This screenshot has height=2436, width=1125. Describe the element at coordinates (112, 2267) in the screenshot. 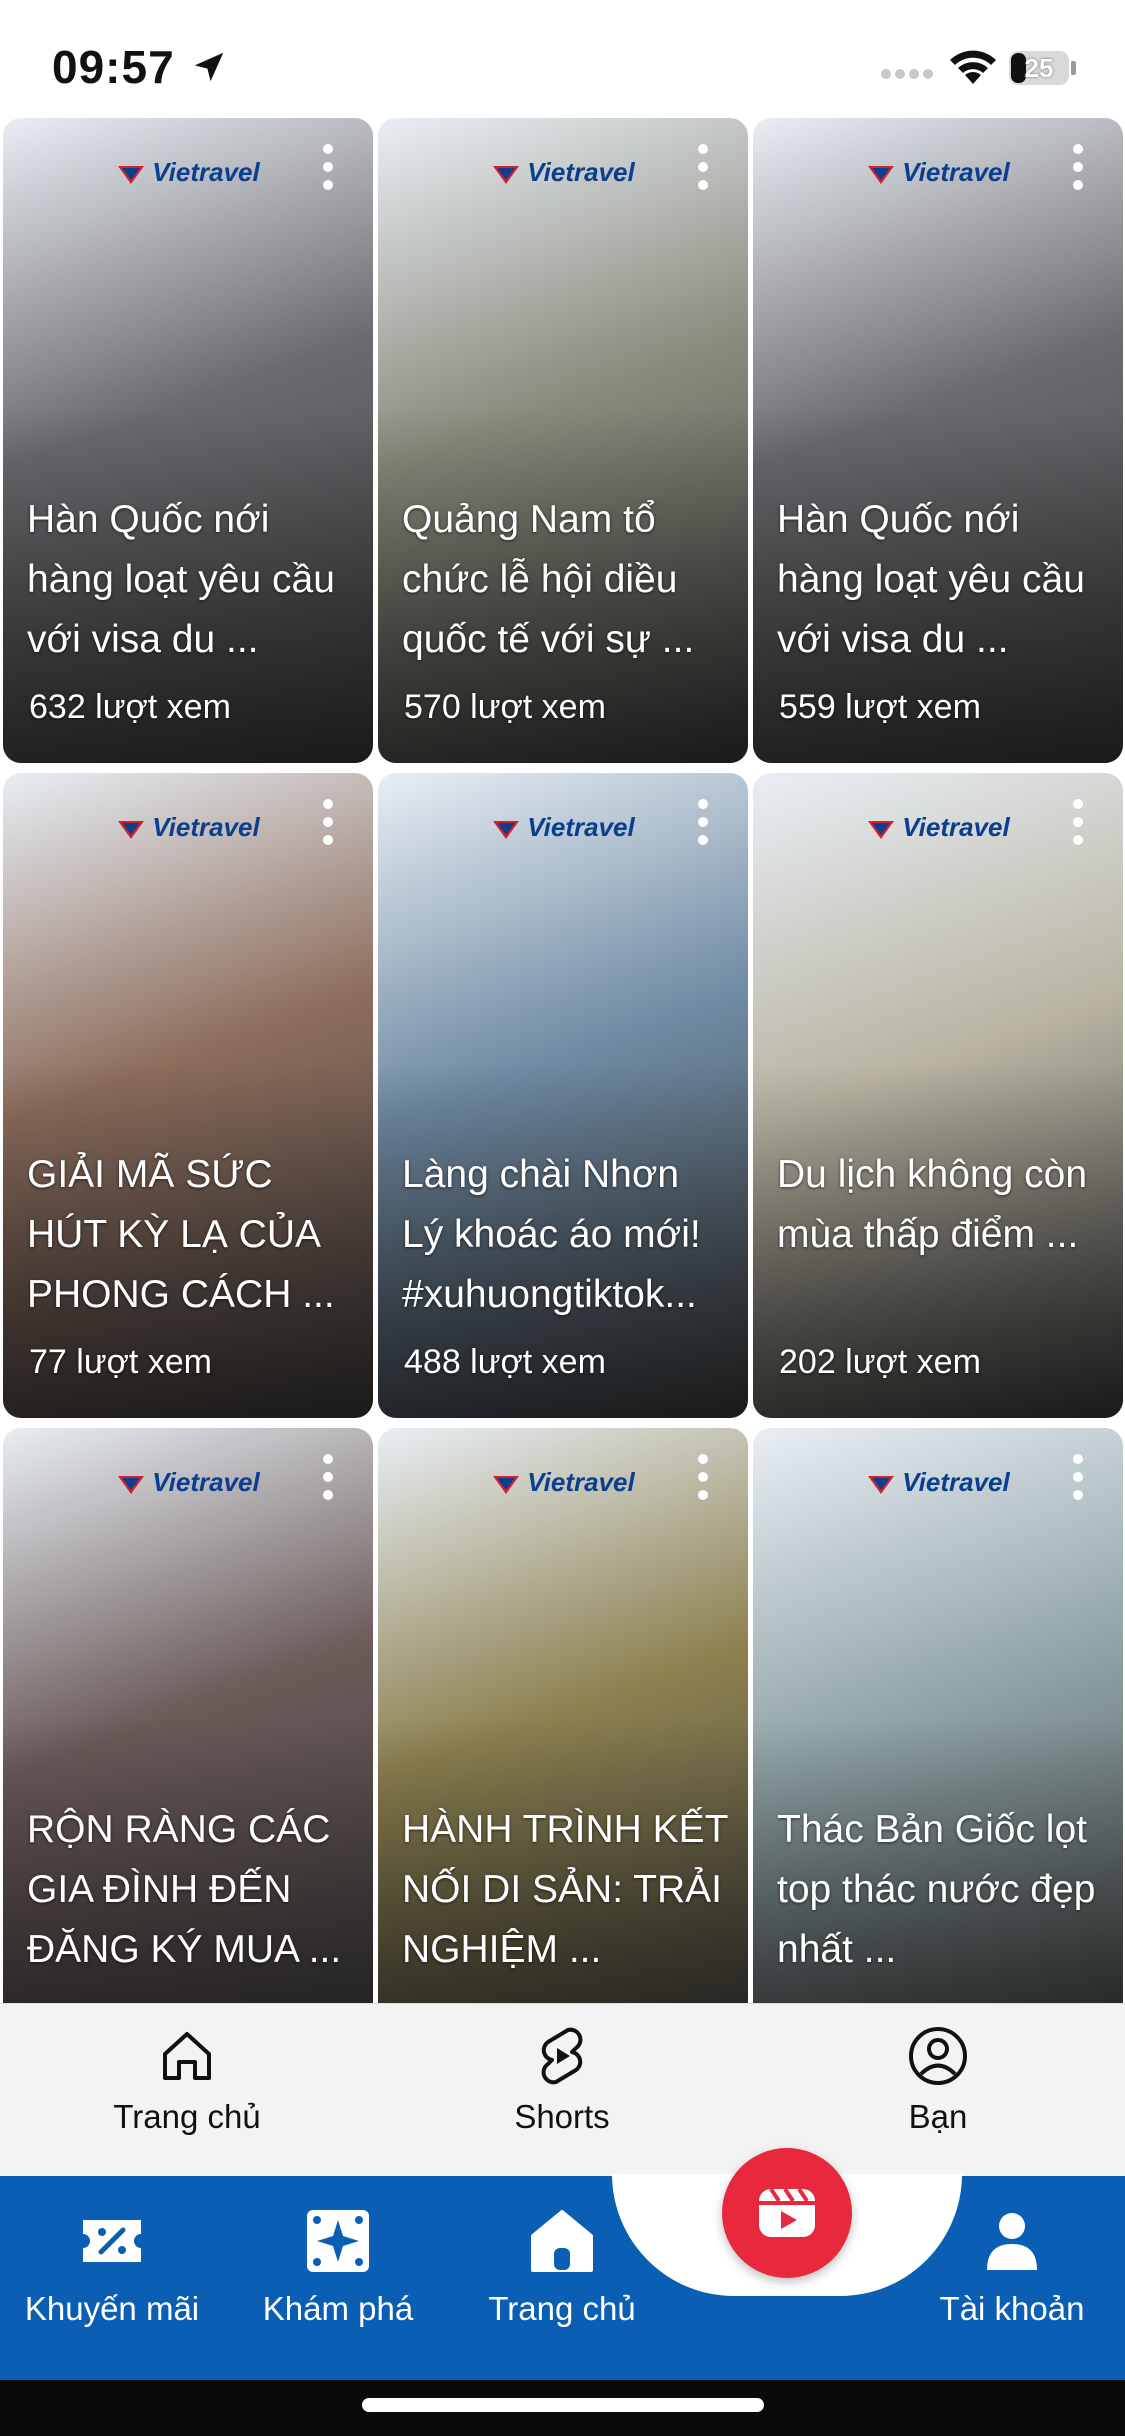

I see `app-nav-promotions: Khuyến mãi` at that location.